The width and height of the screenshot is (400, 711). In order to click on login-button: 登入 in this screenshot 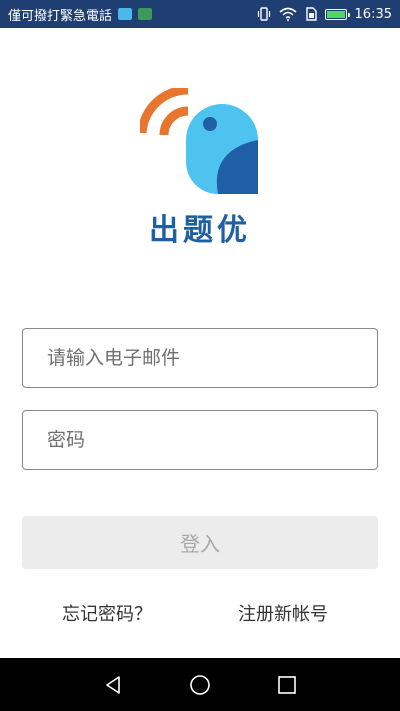, I will do `click(200, 542)`.